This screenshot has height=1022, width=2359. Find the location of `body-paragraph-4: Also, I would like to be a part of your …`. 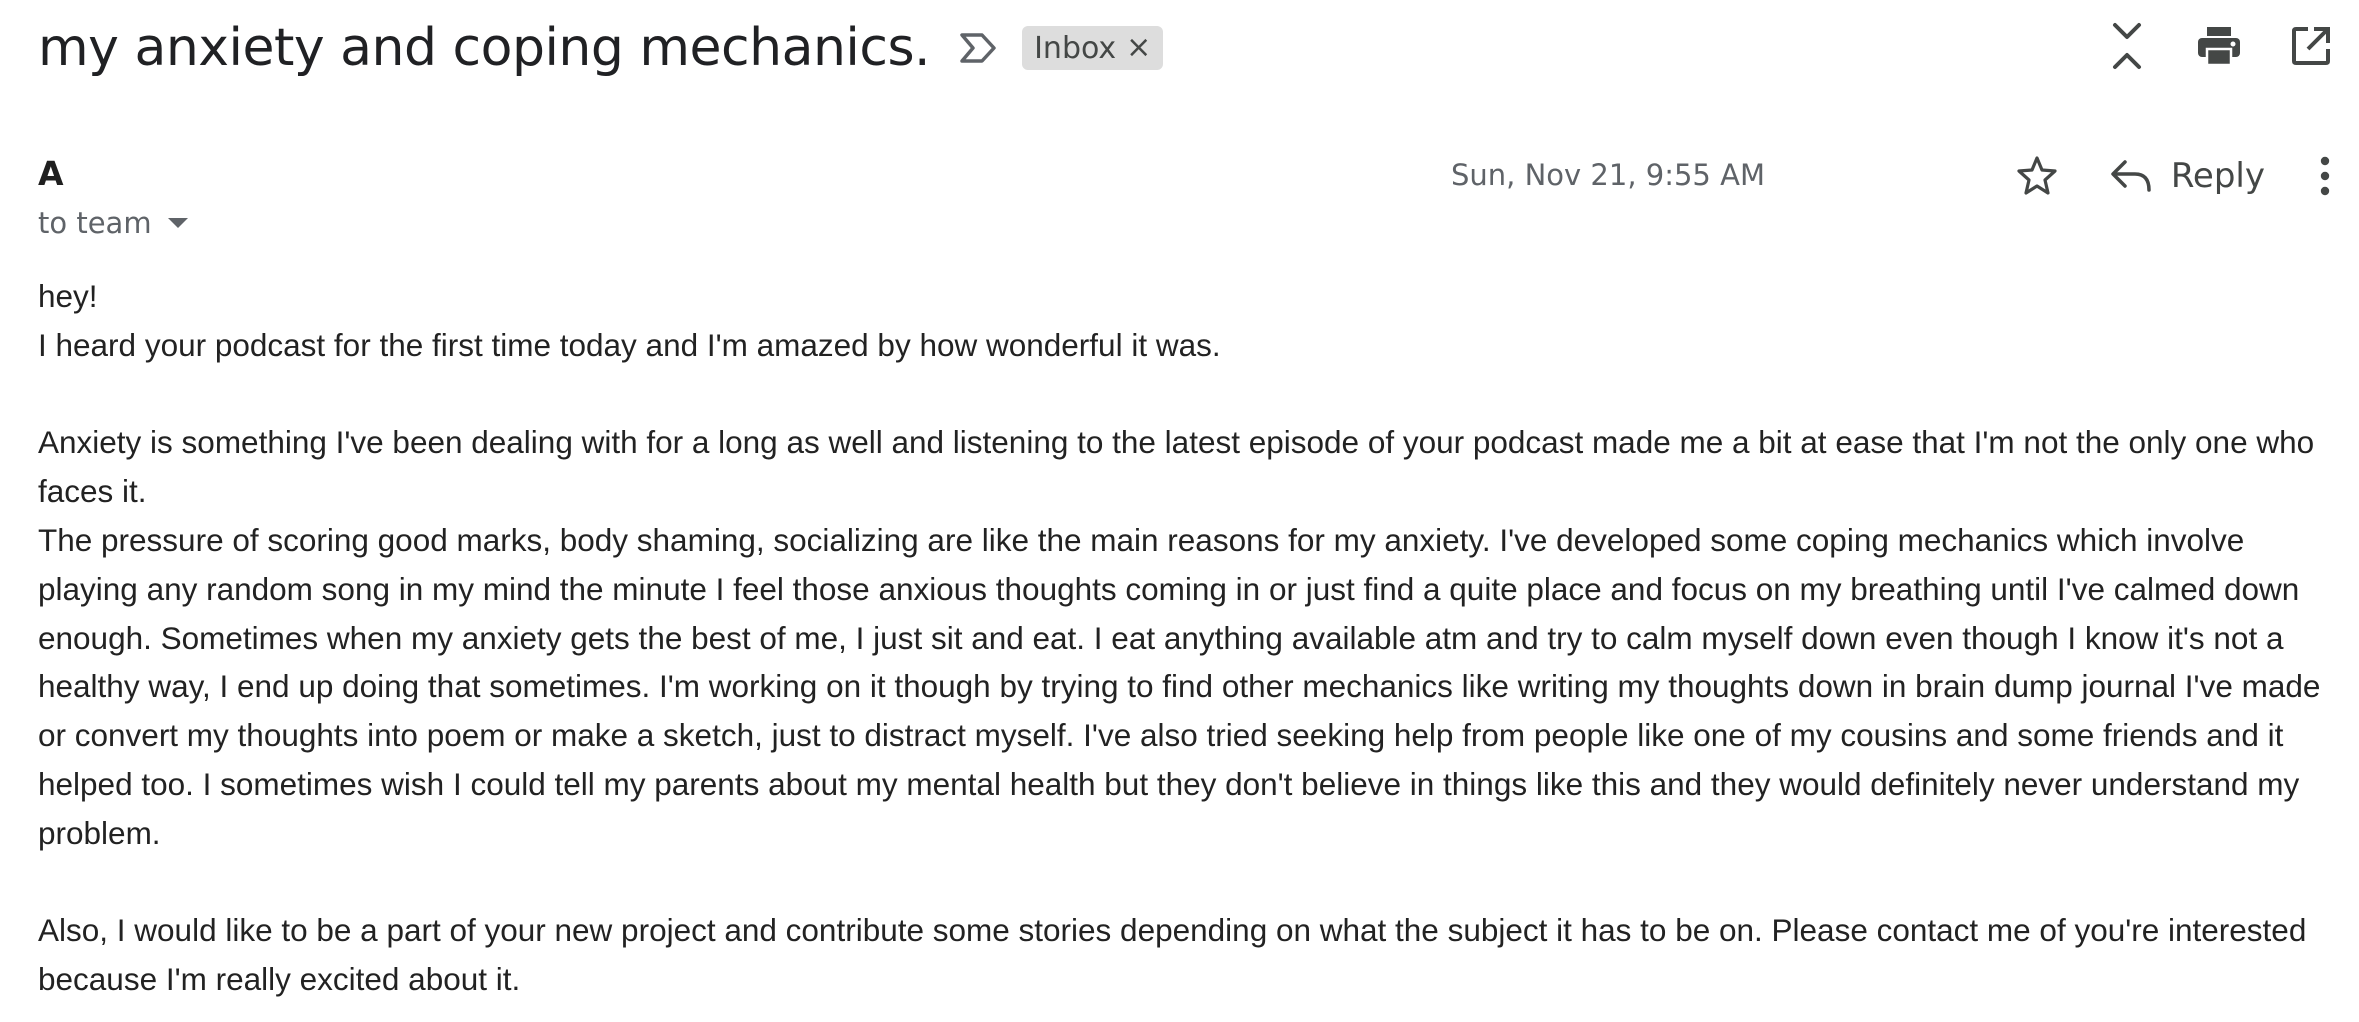

body-paragraph-4: Also, I would like to be a part of your … is located at coordinates (1177, 955).